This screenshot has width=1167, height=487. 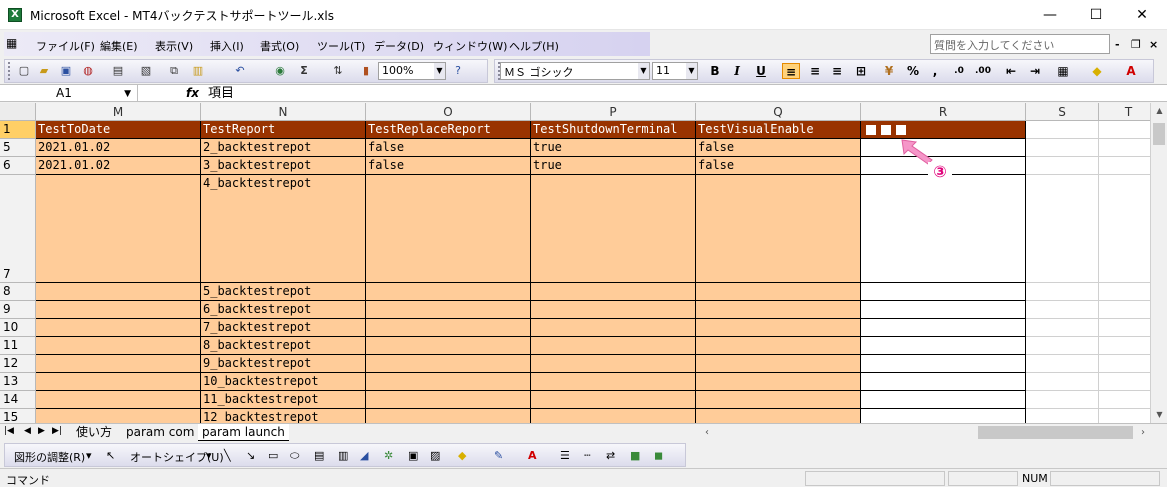 I want to click on header-cell-p: TestShutdownTerminal, so click(x=613, y=130).